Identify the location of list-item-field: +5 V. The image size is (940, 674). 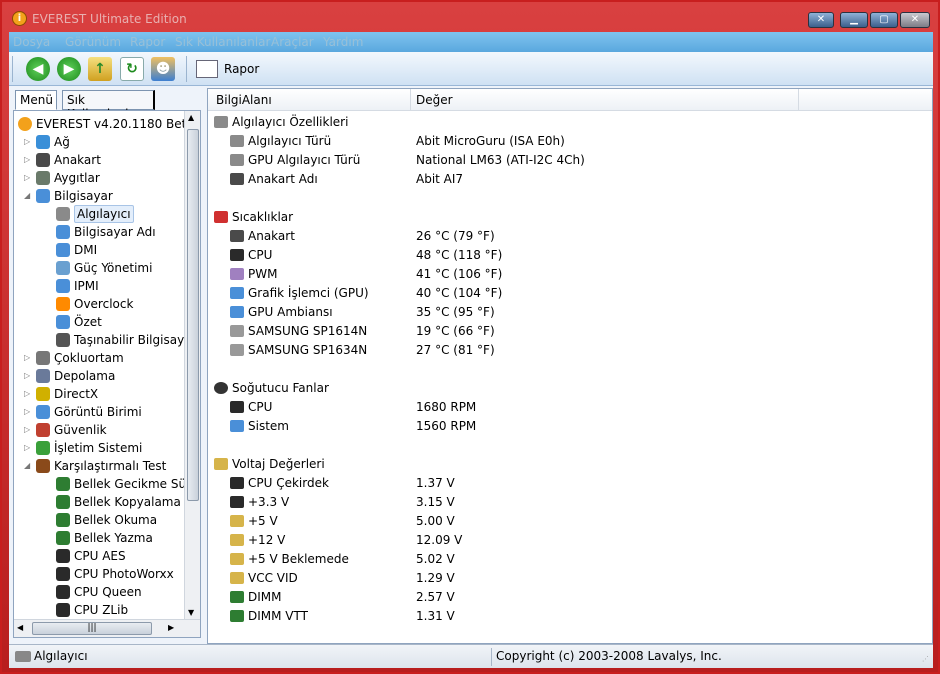
(263, 521).